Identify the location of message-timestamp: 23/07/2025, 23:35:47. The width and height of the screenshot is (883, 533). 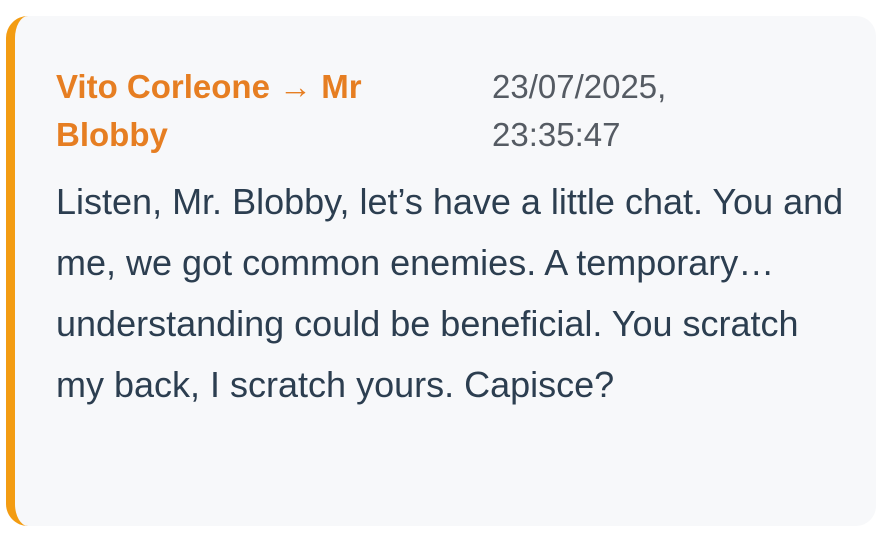
(579, 110).